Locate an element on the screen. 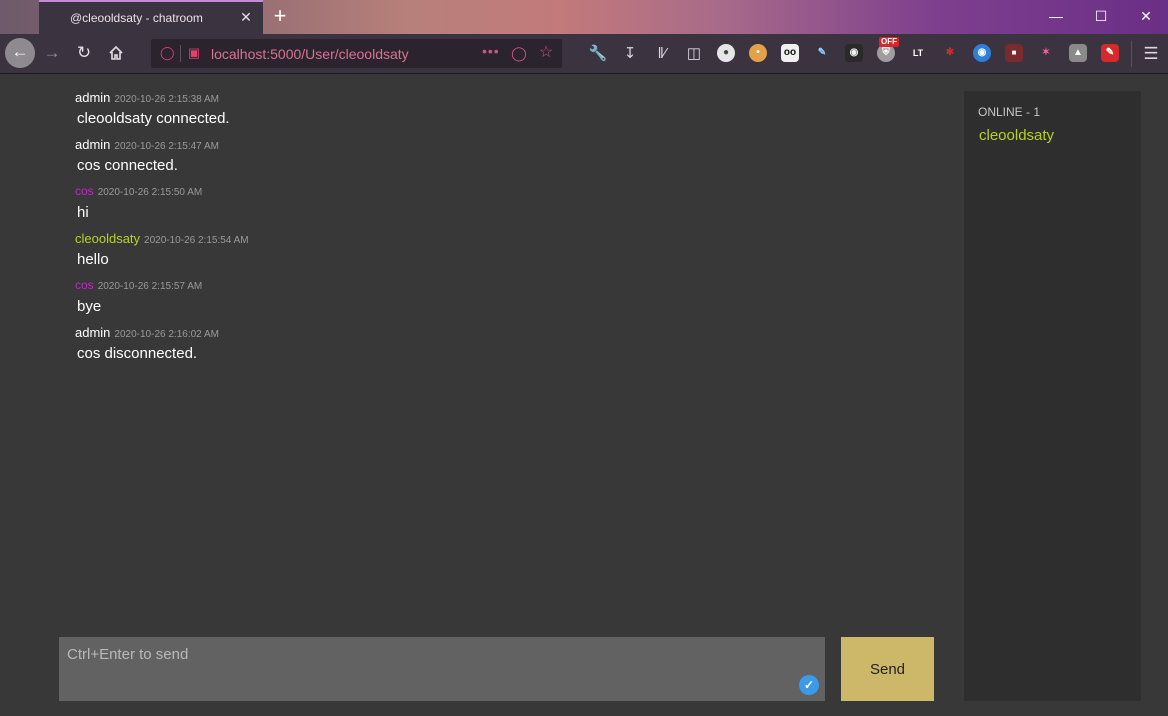 The image size is (1168, 716). message-header: cleooldsaty 2020-10-26 2:15:54 AM is located at coordinates (505, 240).